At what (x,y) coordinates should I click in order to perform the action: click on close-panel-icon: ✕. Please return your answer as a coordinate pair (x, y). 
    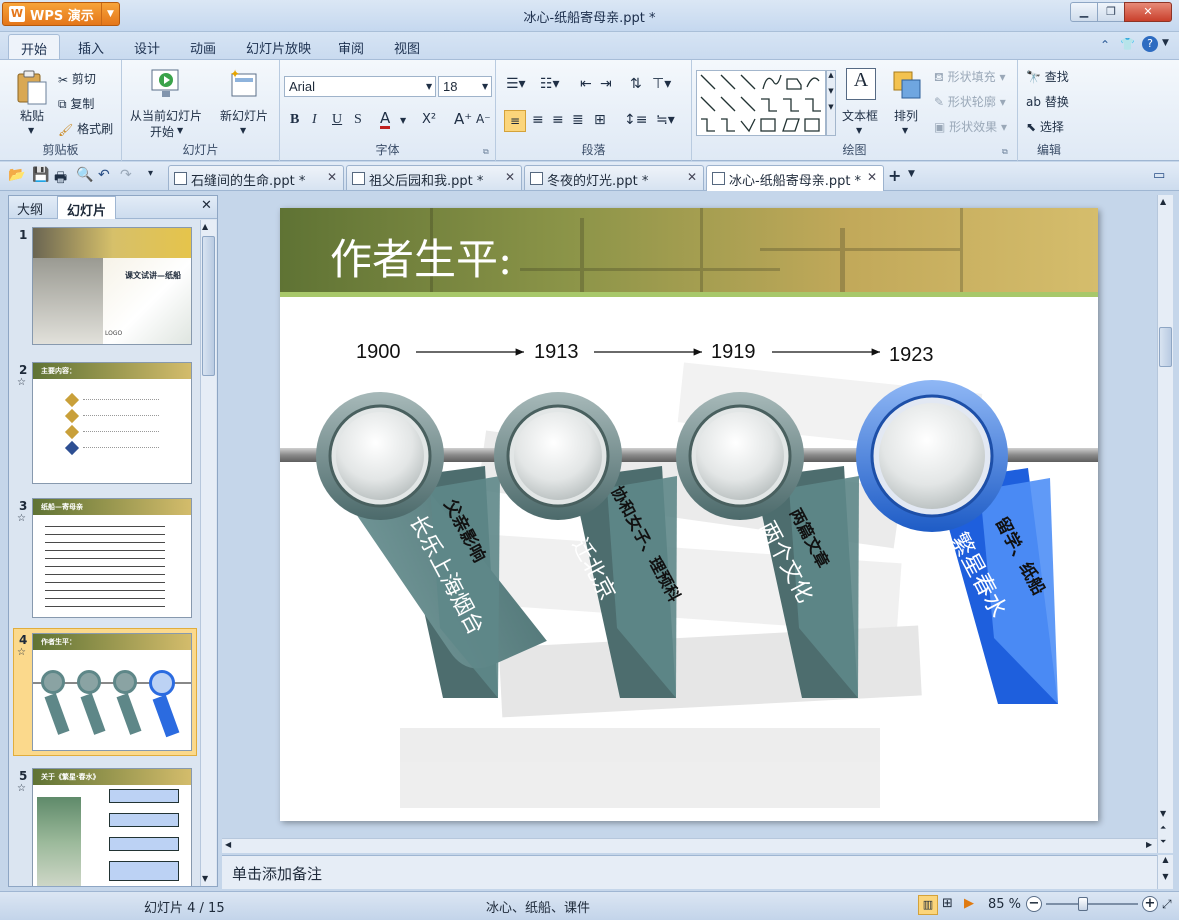
    Looking at the image, I should click on (206, 205).